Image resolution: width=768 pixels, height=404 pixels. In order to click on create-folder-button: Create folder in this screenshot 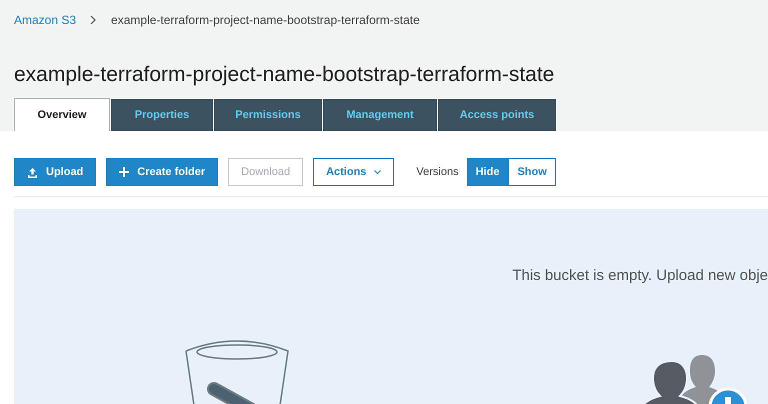, I will do `click(162, 172)`.